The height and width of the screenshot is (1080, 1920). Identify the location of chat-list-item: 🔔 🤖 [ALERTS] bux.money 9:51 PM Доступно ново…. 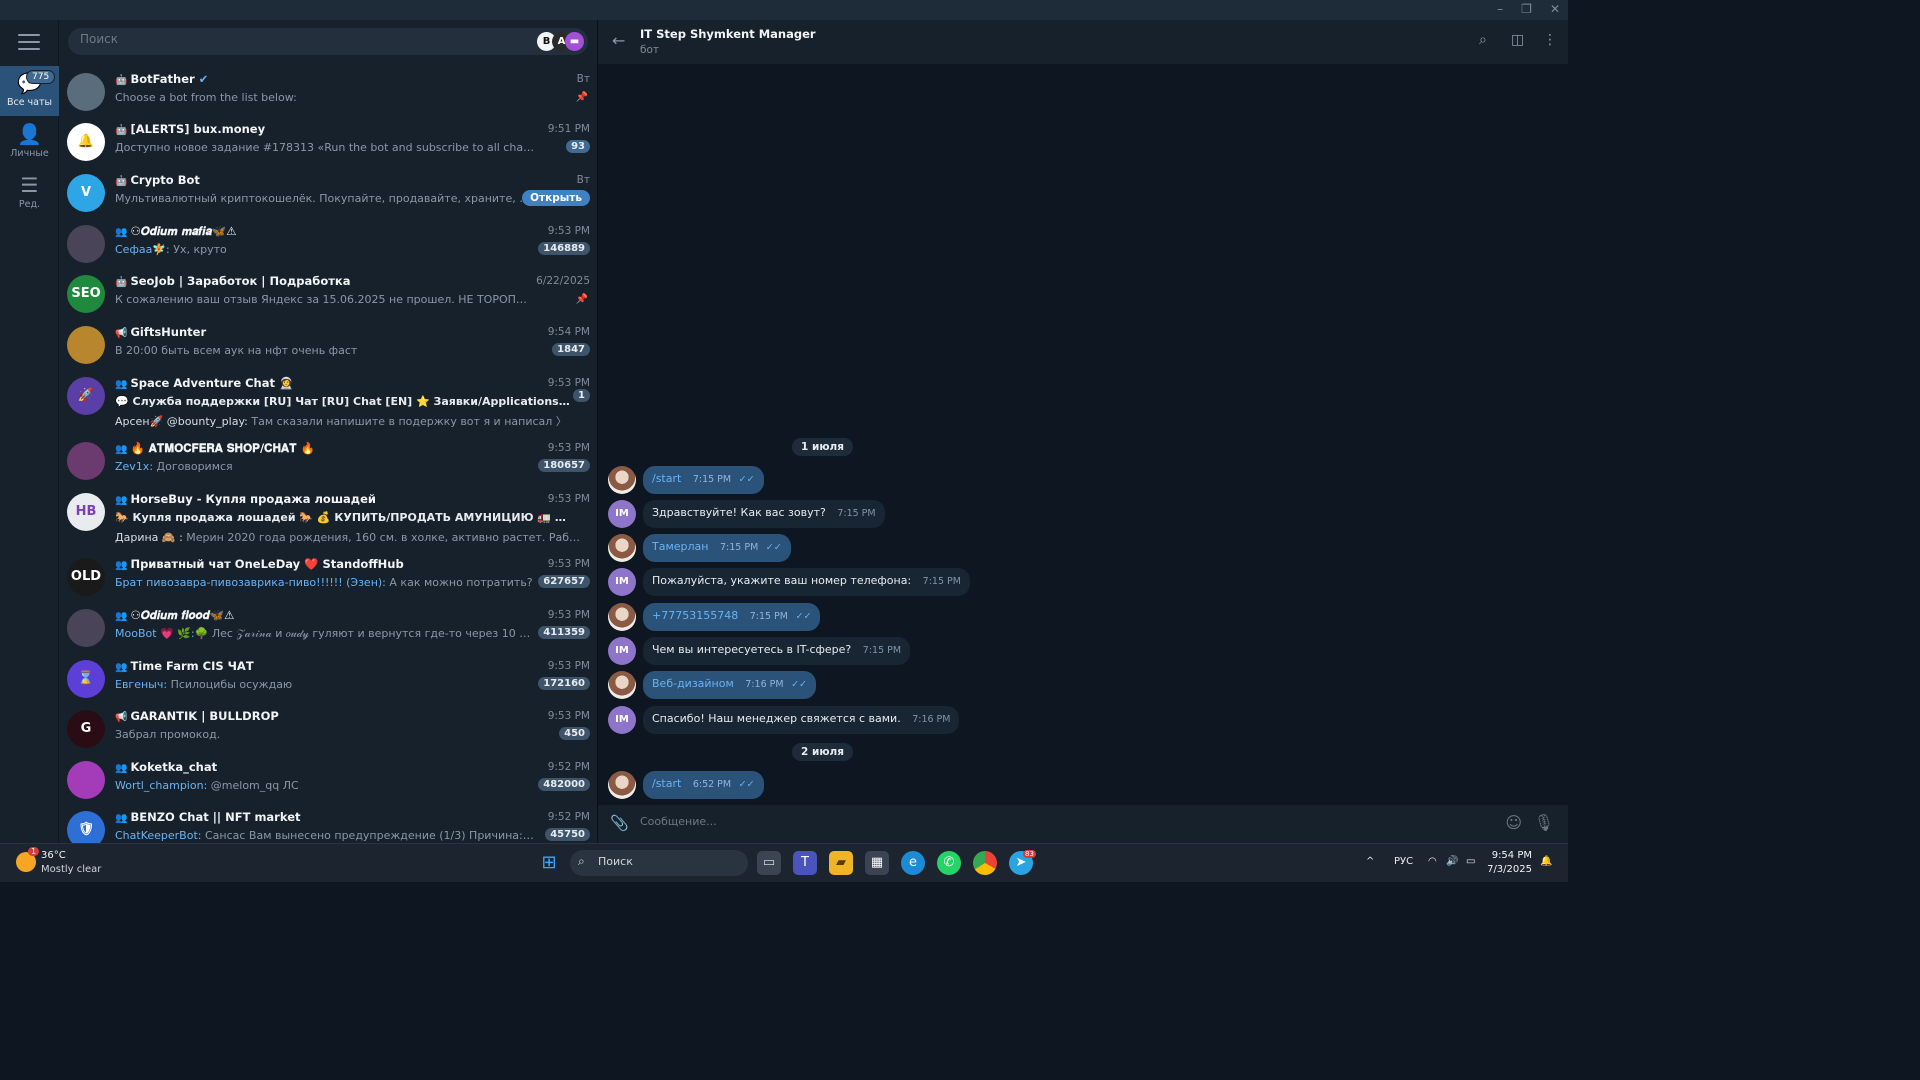
(328, 142).